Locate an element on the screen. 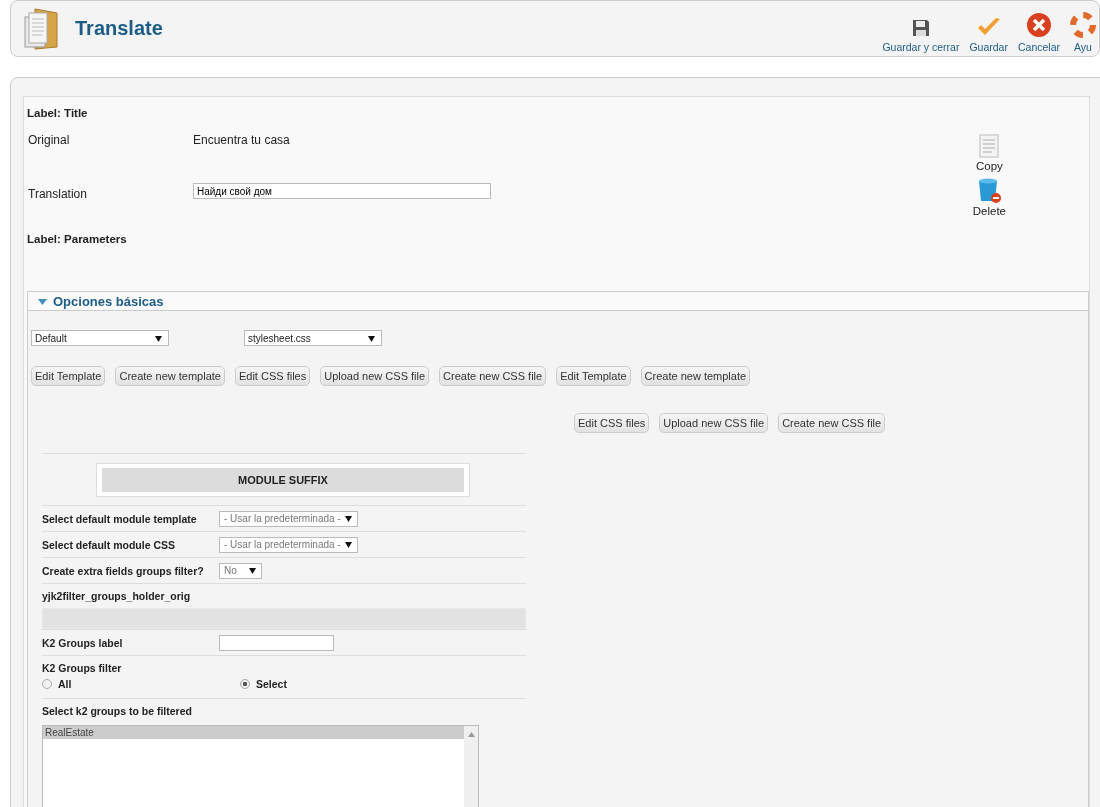  list-item: RealEstate is located at coordinates (253, 732).